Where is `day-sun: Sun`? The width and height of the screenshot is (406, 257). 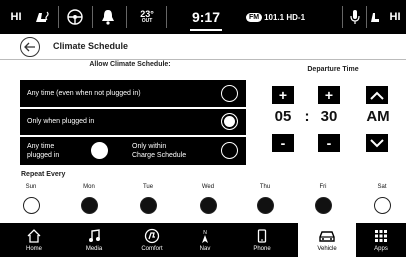 day-sun: Sun is located at coordinates (31, 199).